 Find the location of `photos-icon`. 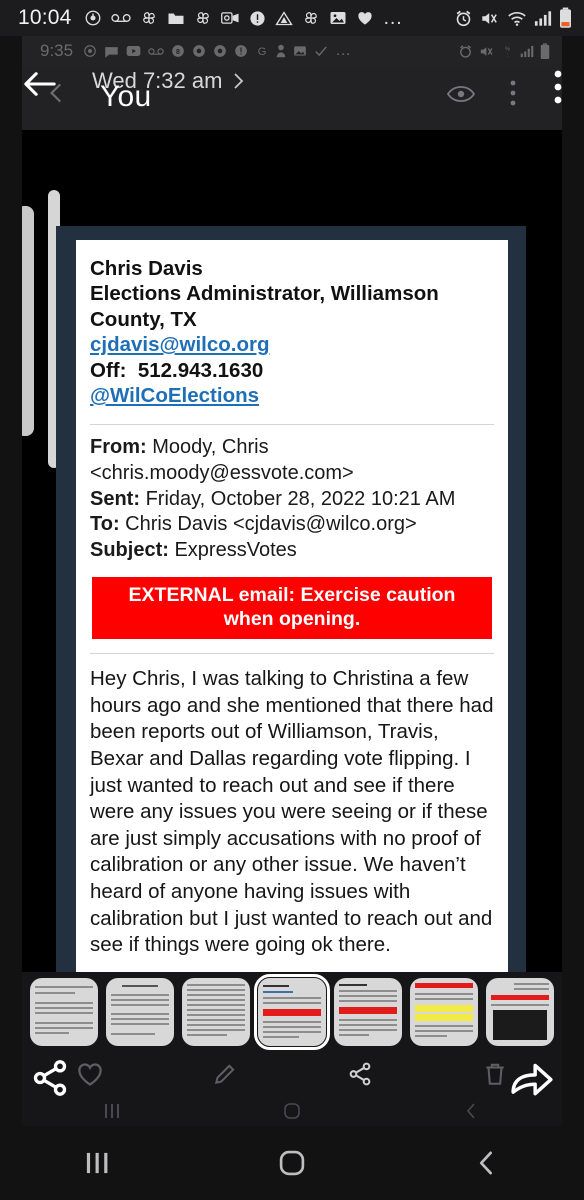

photos-icon is located at coordinates (338, 18).